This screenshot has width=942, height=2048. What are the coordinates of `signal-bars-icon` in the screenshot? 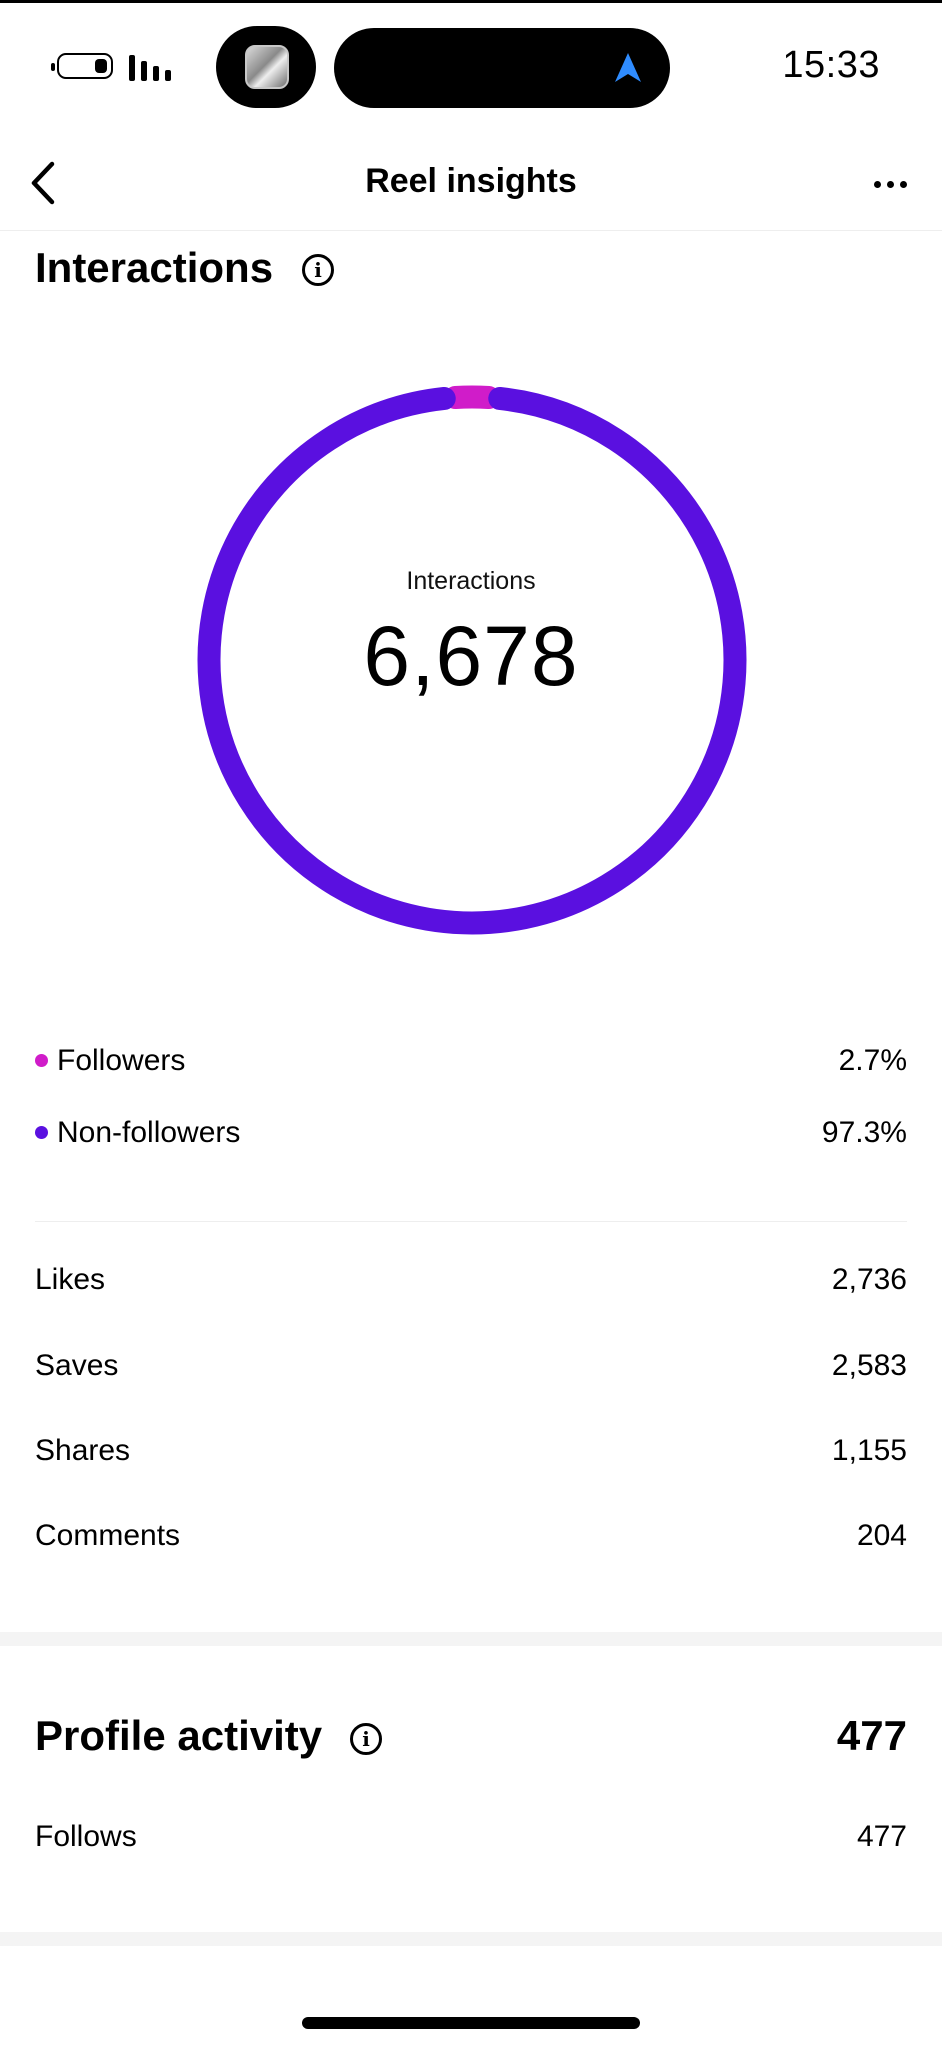 It's located at (154, 68).